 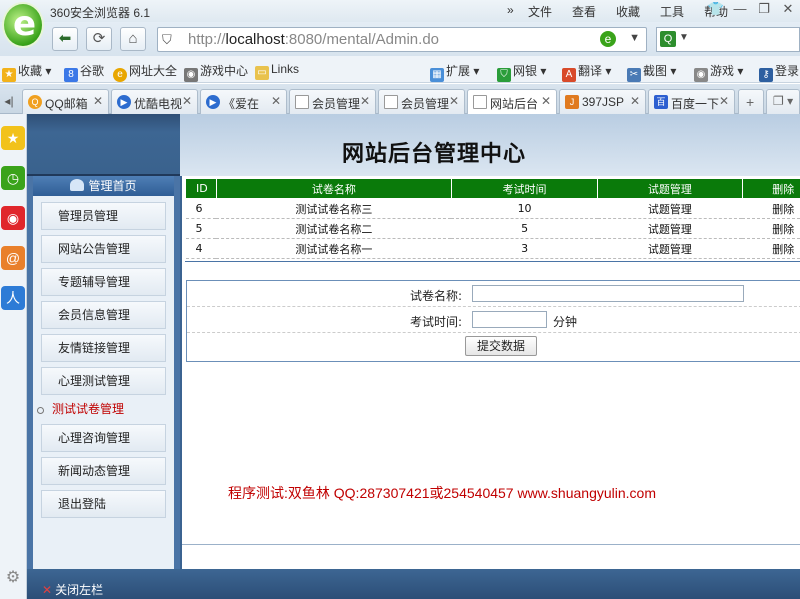 I want to click on tab-love: ▶ 《爱在 ✕, so click(x=243, y=101).